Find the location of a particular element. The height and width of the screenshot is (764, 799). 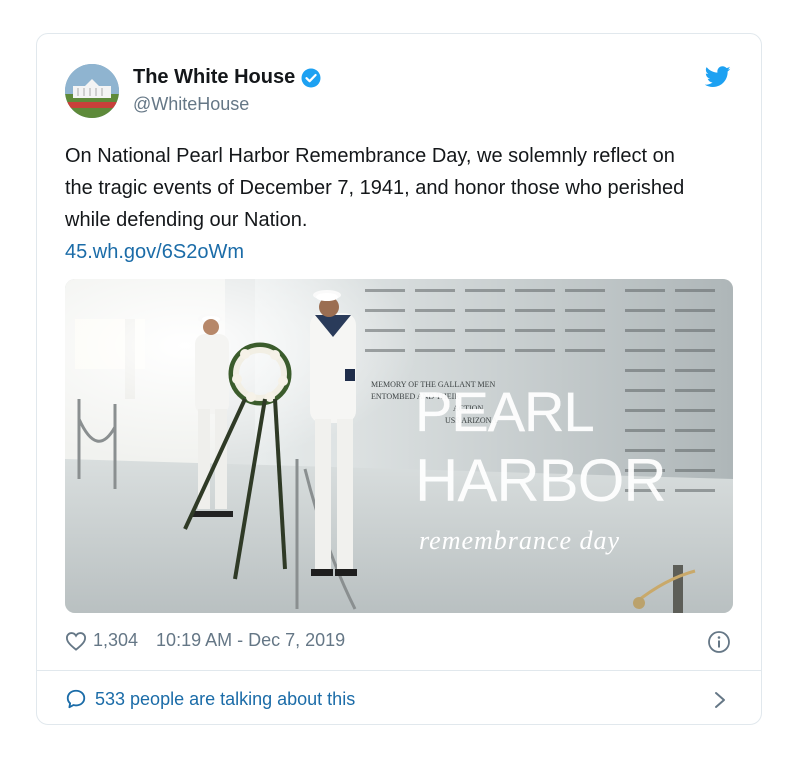

chevron-right-icon is located at coordinates (720, 700).